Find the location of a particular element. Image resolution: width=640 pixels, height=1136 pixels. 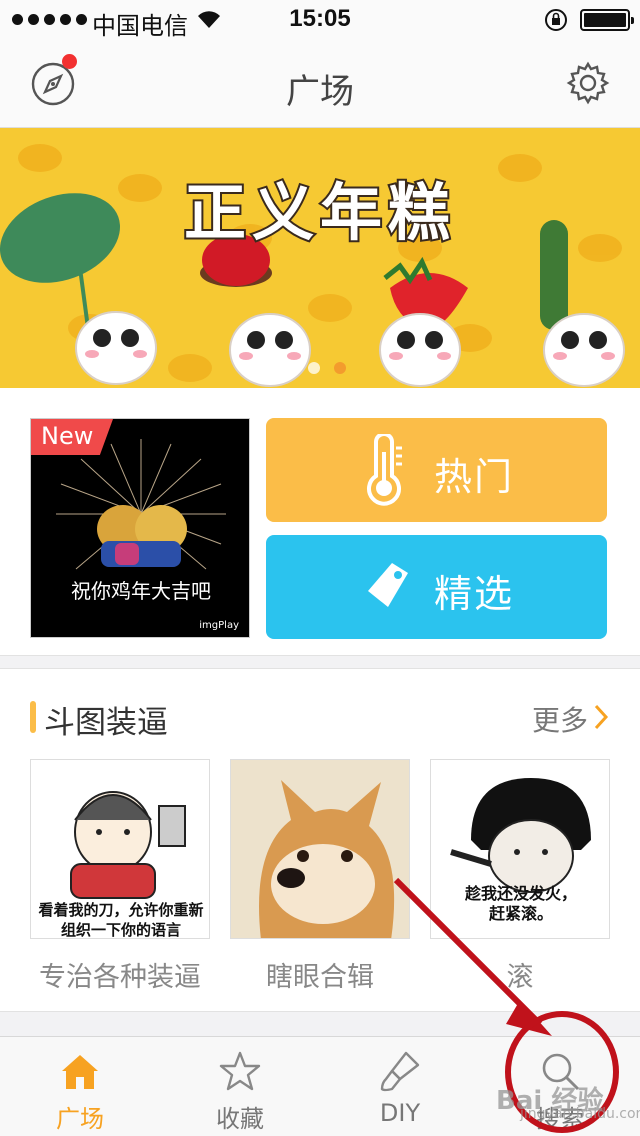

star-icon is located at coordinates (240, 1071).